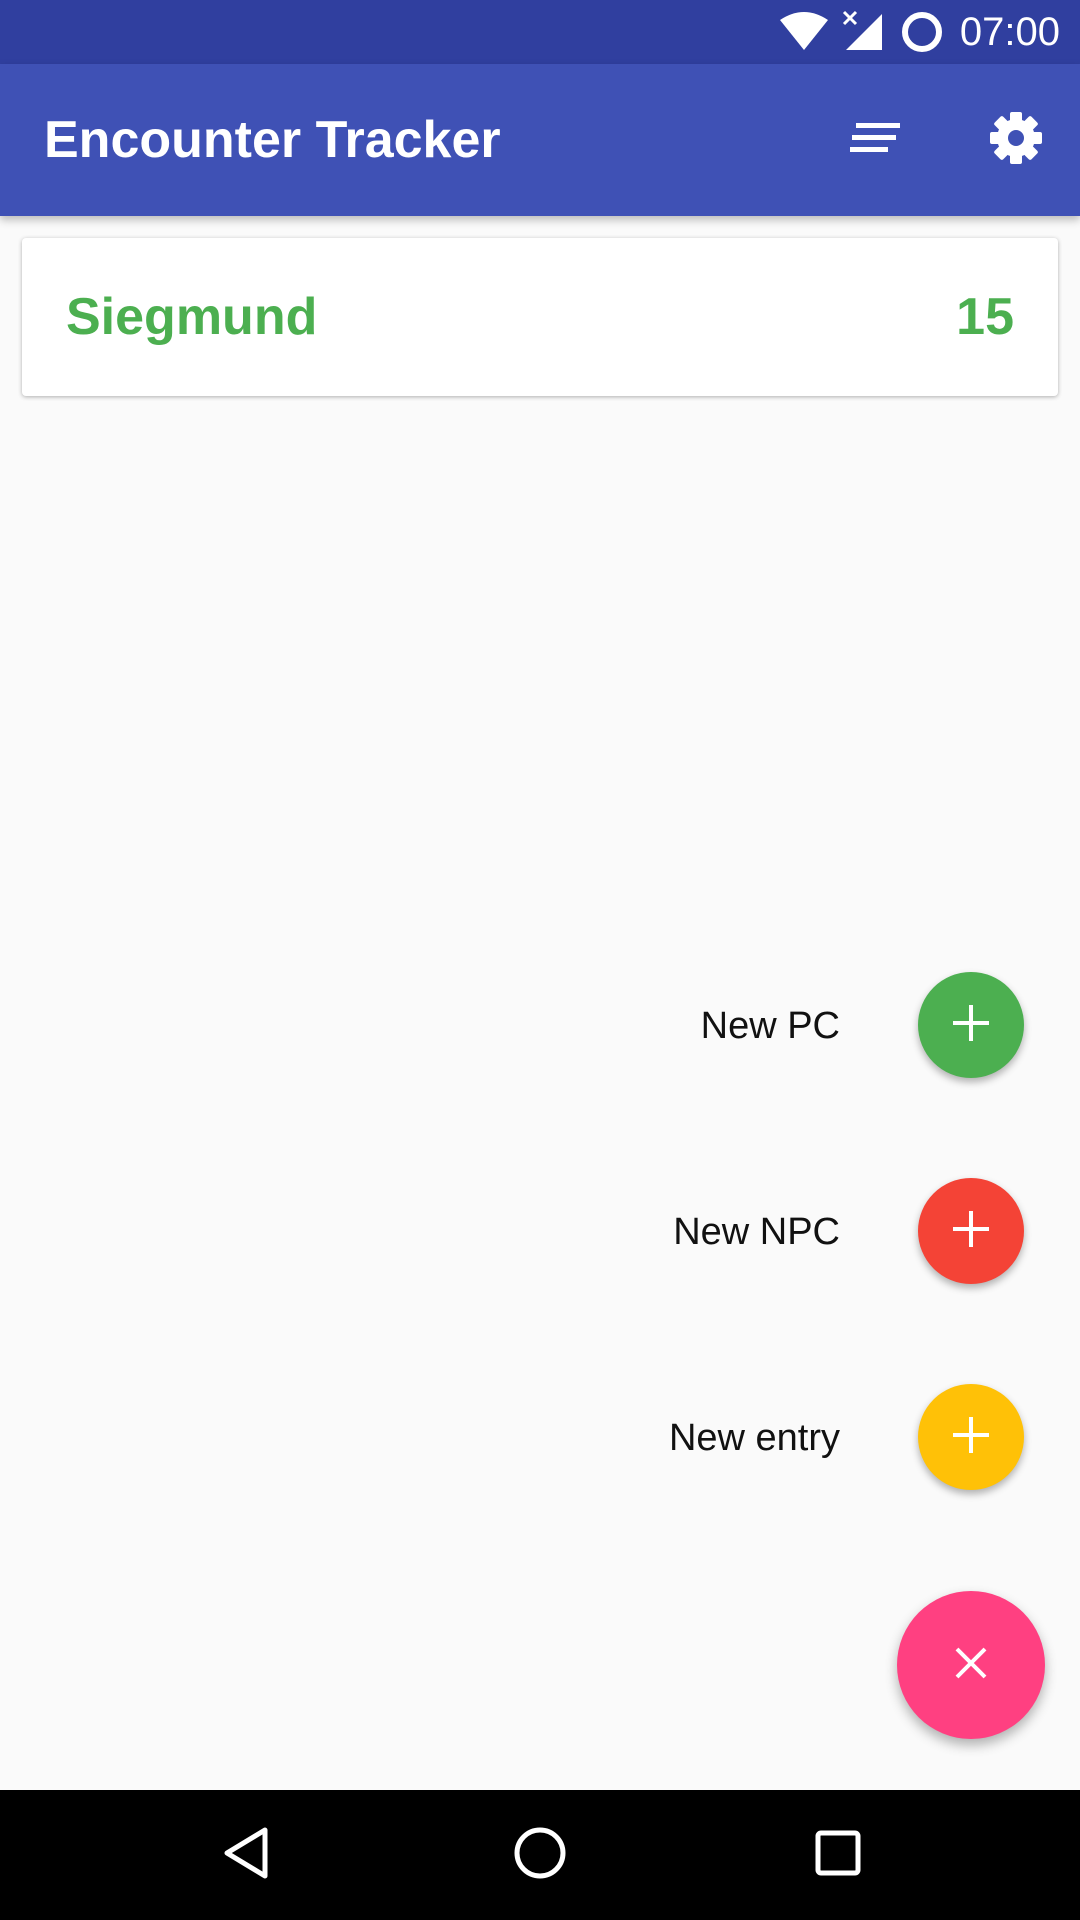 This screenshot has width=1080, height=1920. I want to click on home-button, so click(540, 1855).